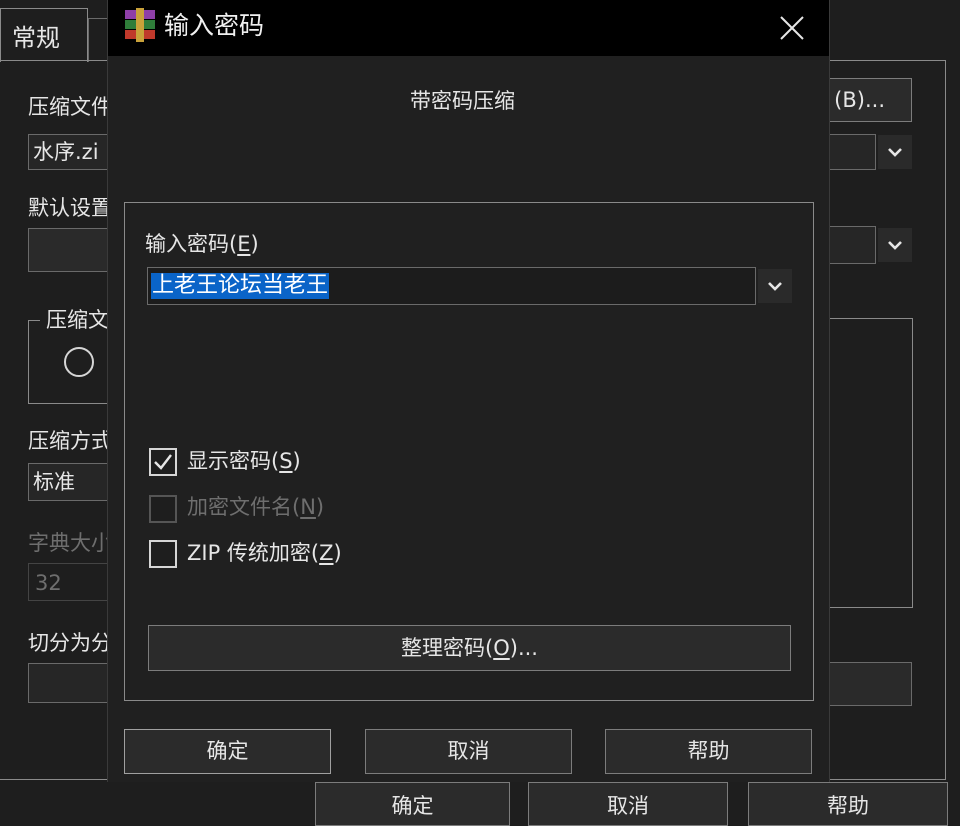 Image resolution: width=960 pixels, height=826 pixels. I want to click on zip-legacy-key: Z, so click(326, 553).